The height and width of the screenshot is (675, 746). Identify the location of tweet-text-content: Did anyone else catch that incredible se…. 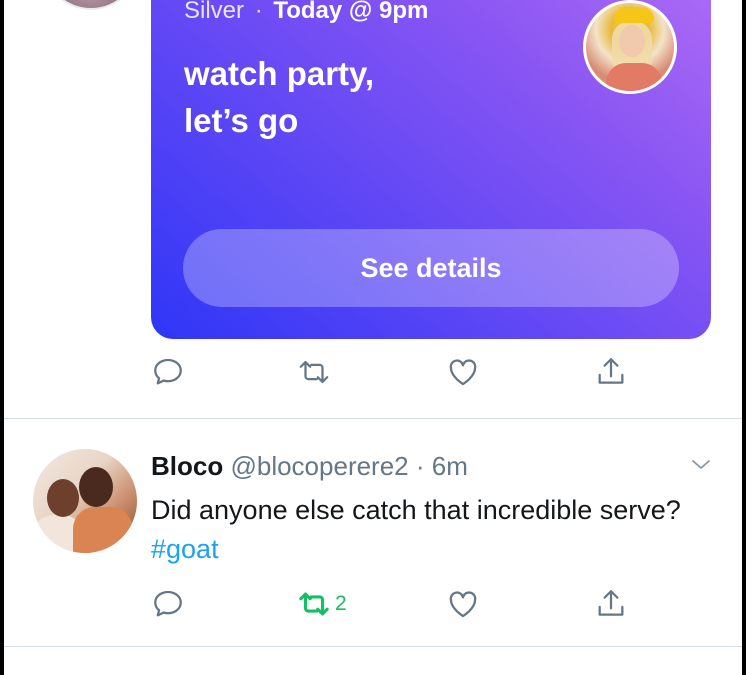
(416, 510).